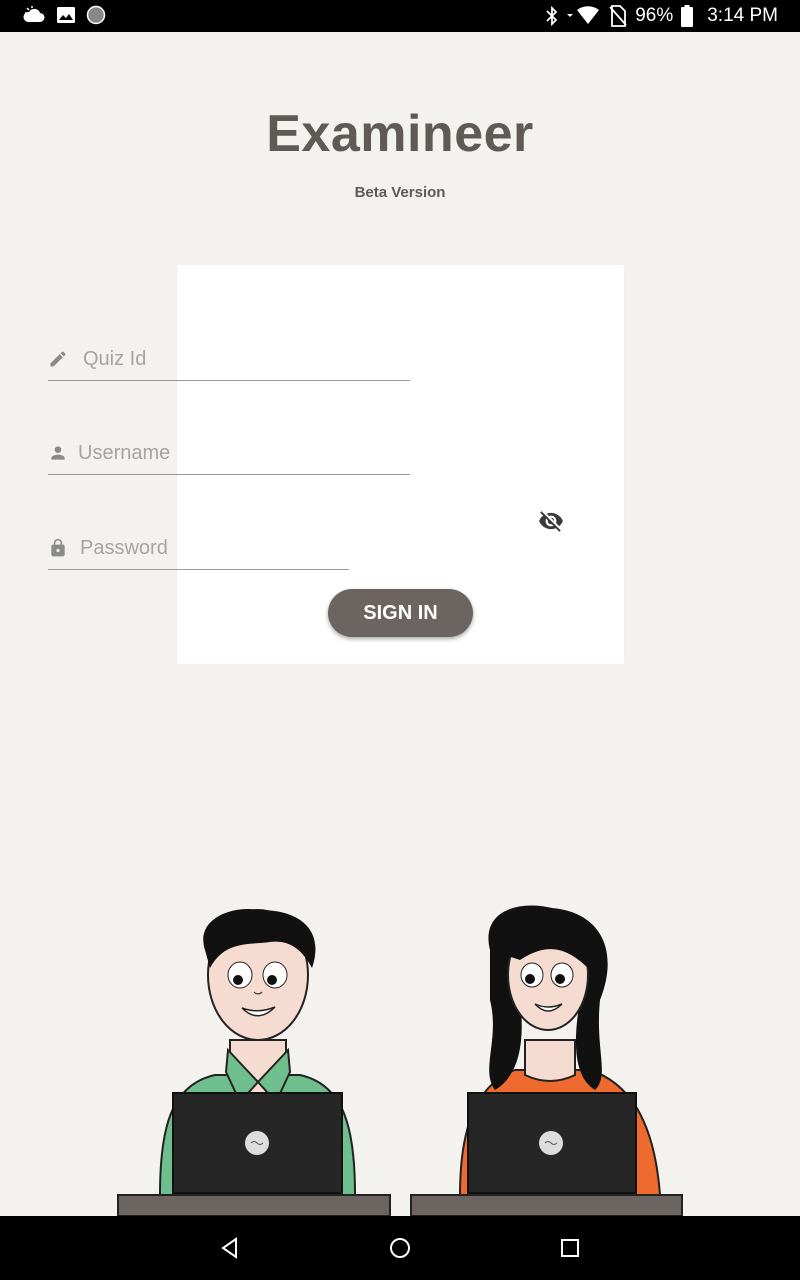  What do you see at coordinates (96, 15) in the screenshot?
I see `circle-notification-icon` at bounding box center [96, 15].